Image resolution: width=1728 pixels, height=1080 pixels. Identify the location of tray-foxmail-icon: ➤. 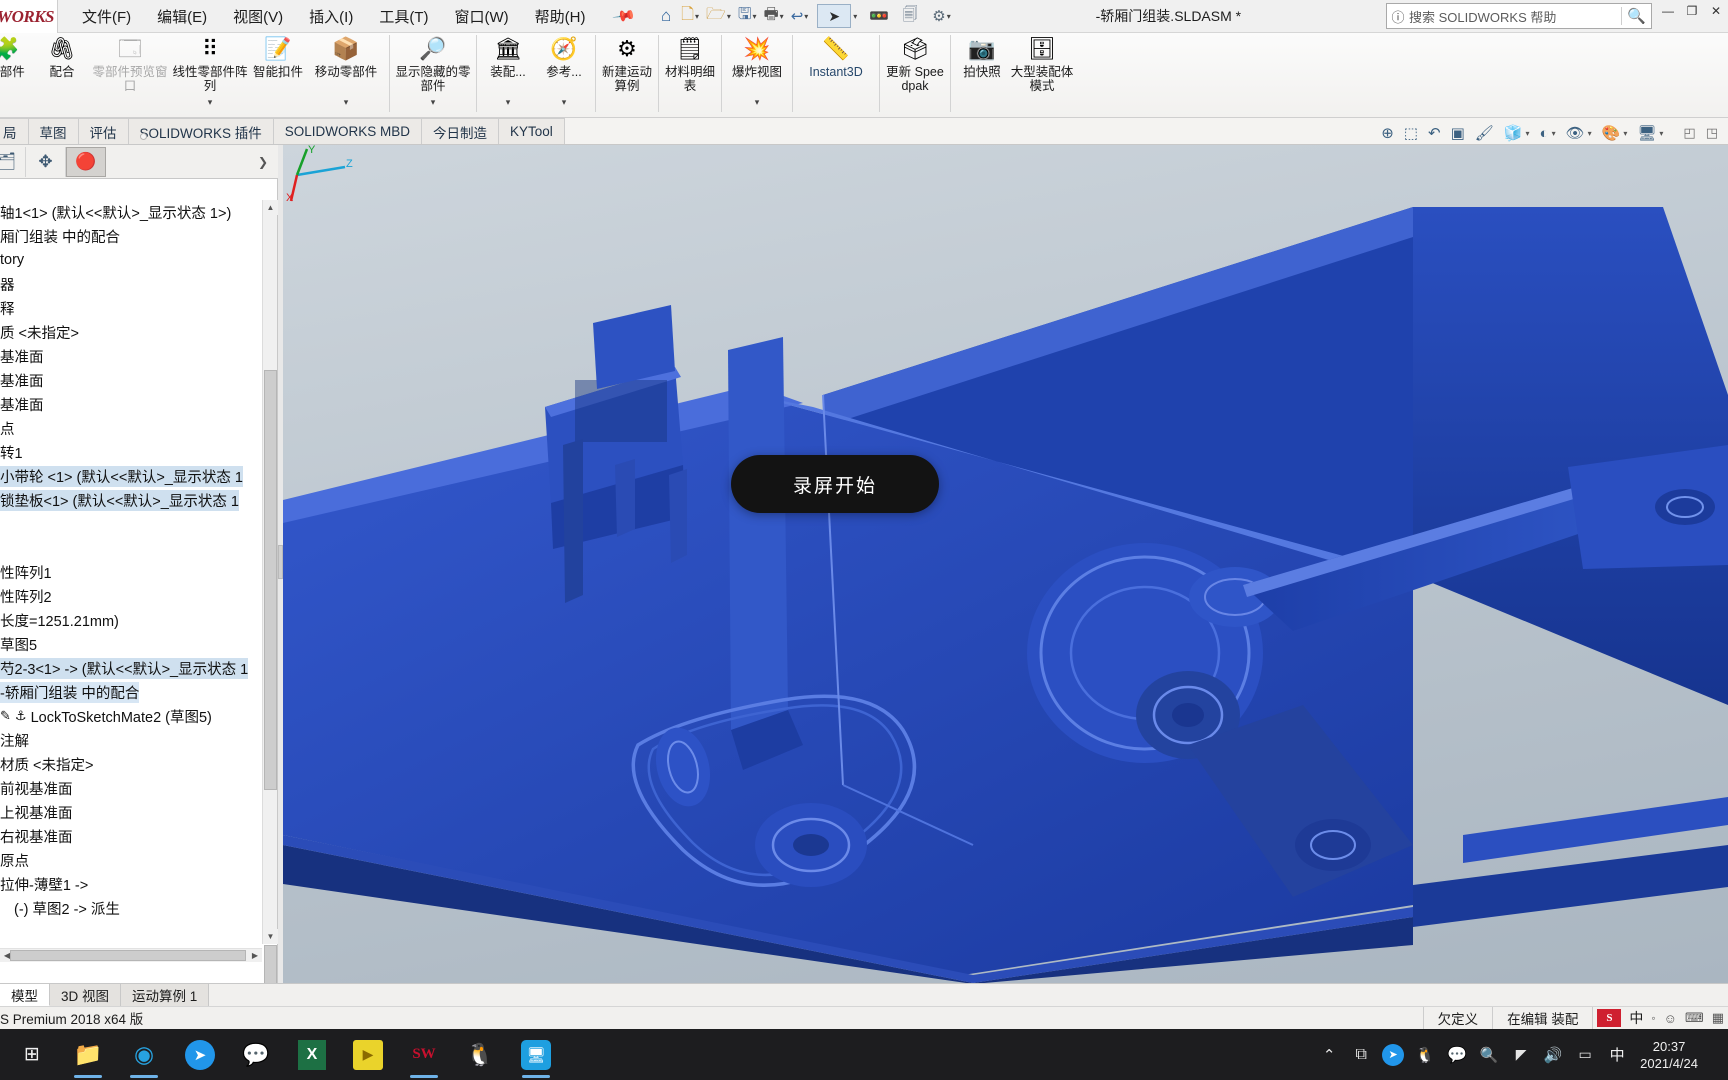
(1393, 1055).